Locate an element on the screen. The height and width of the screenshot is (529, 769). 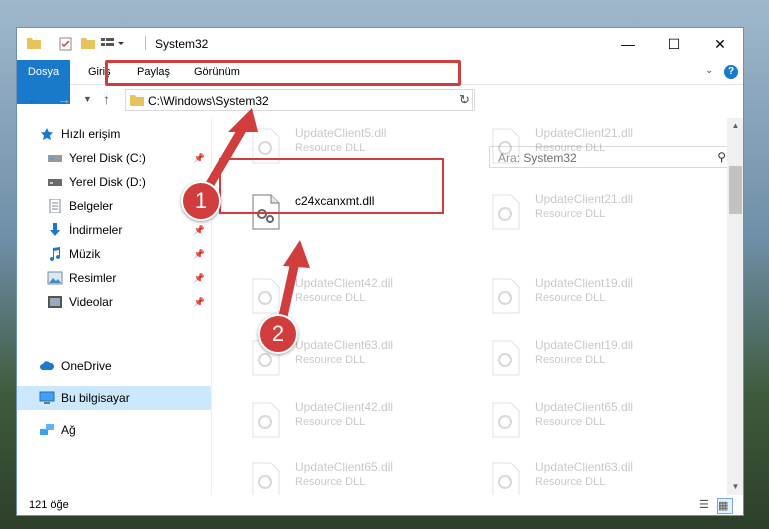
sidebar-item-label: Ağ is located at coordinates (68, 430).